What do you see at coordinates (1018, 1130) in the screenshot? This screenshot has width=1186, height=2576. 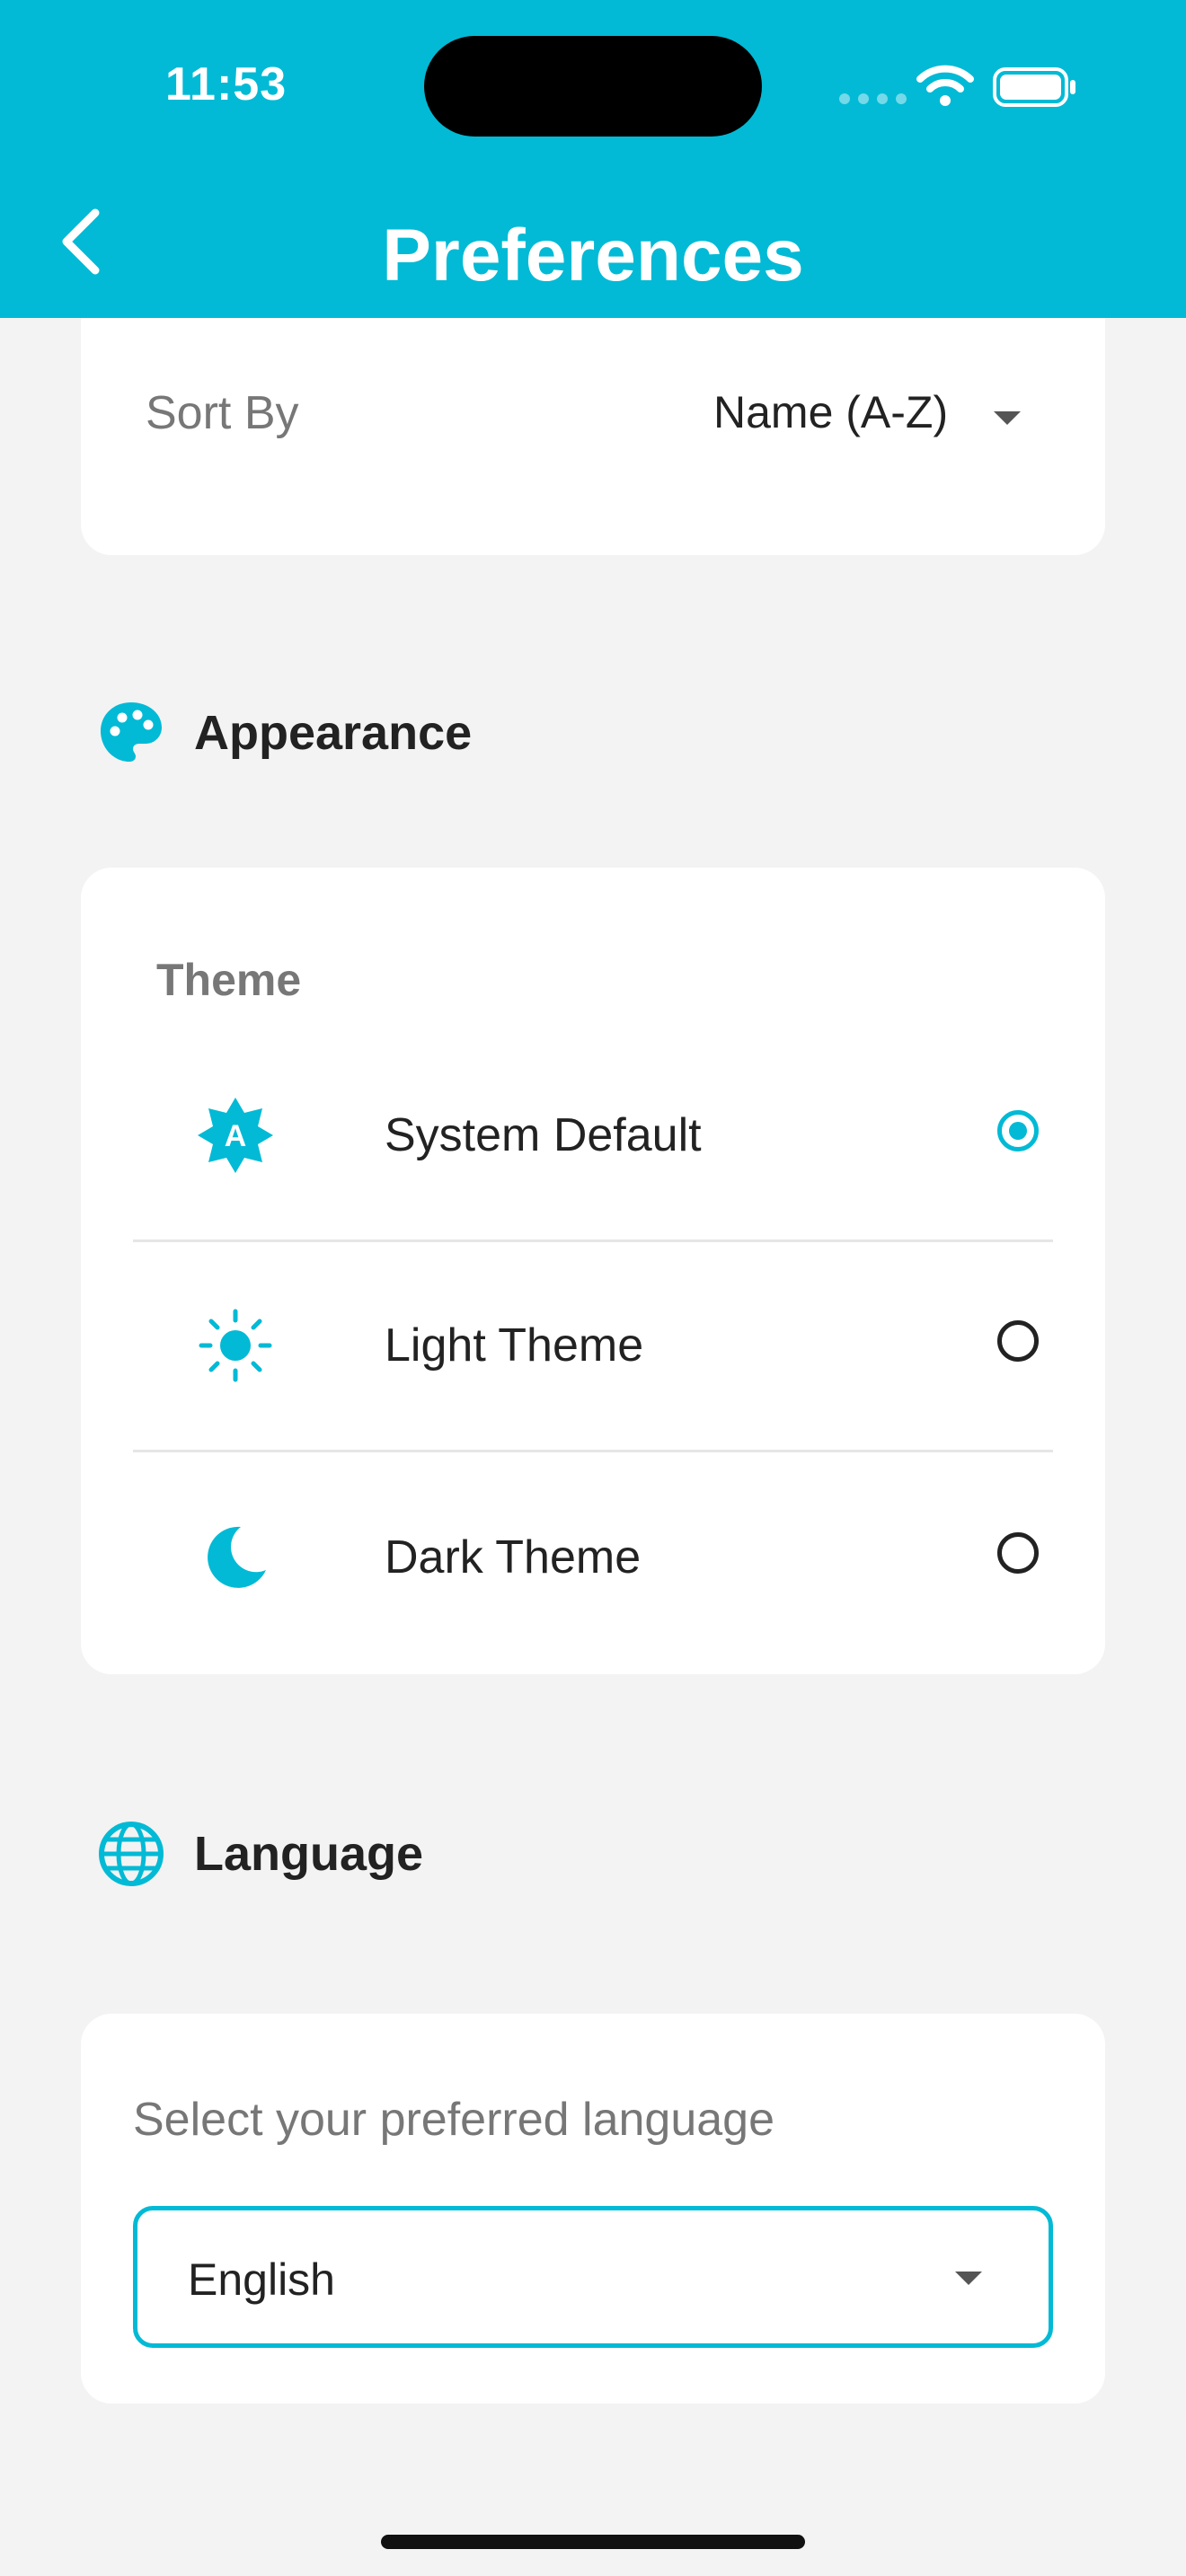 I see `system-default-radio` at bounding box center [1018, 1130].